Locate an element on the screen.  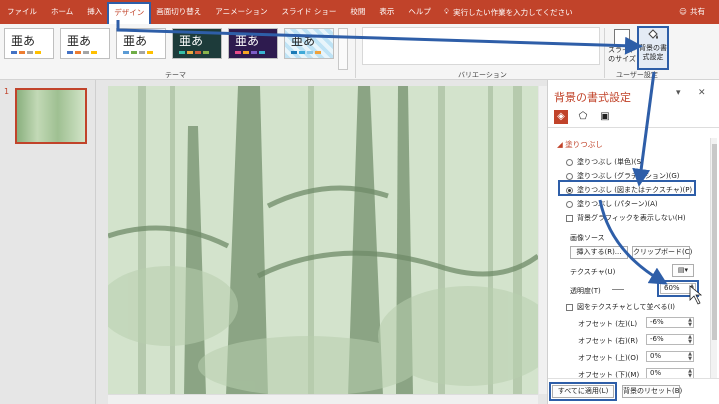
tell-me-text: 実行したい作業を入力してください is located at coordinates (513, 12).